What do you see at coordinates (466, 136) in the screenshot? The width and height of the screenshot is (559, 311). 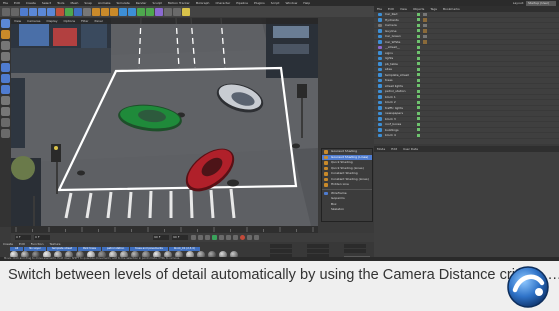 I see `object-row: block 4` at bounding box center [466, 136].